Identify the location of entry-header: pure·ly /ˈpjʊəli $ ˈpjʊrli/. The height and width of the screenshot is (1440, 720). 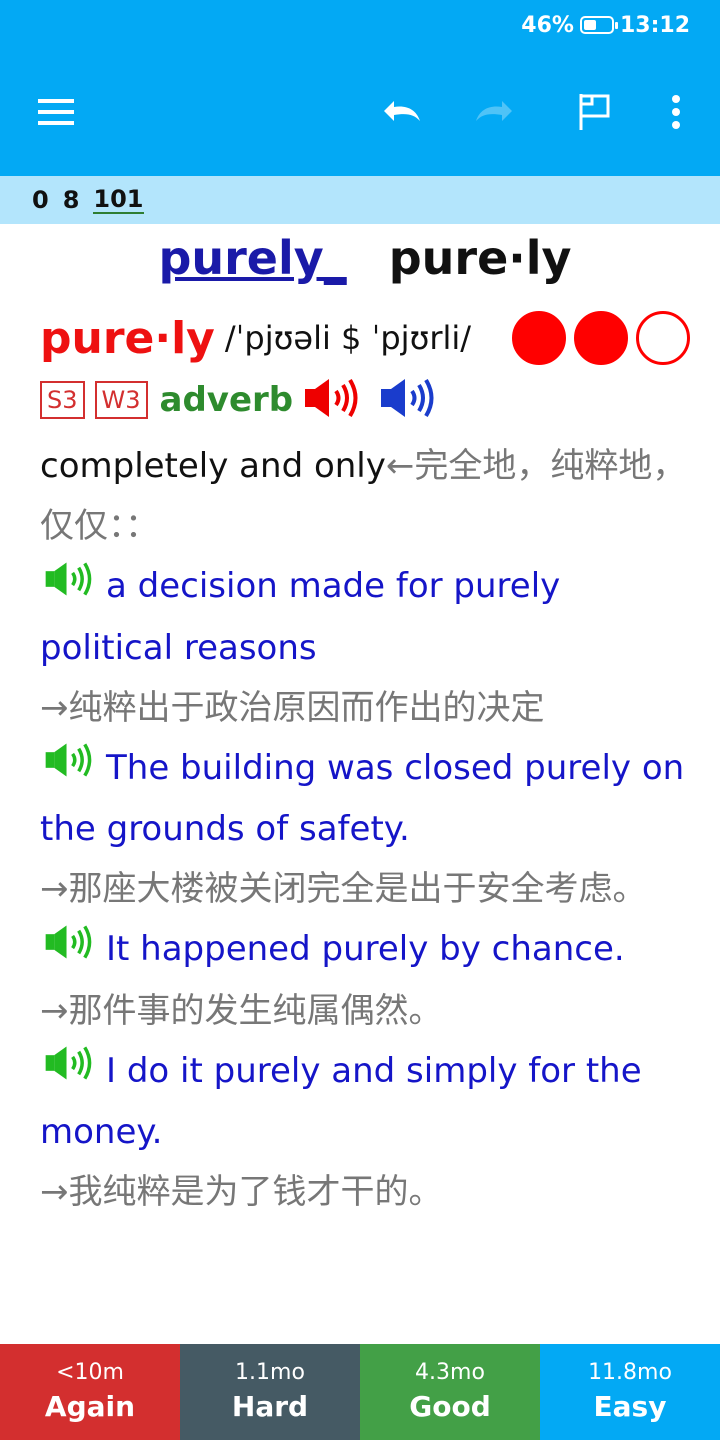
(365, 338).